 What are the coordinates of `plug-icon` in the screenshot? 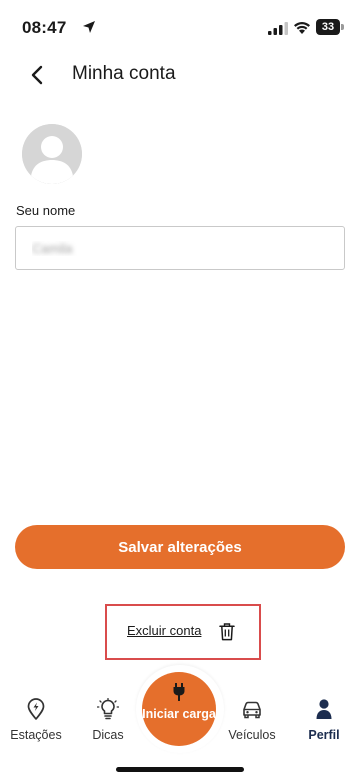 It's located at (179, 692).